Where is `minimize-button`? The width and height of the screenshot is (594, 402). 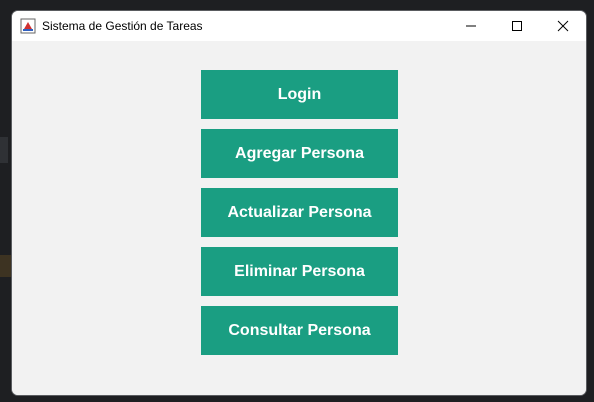 minimize-button is located at coordinates (471, 26).